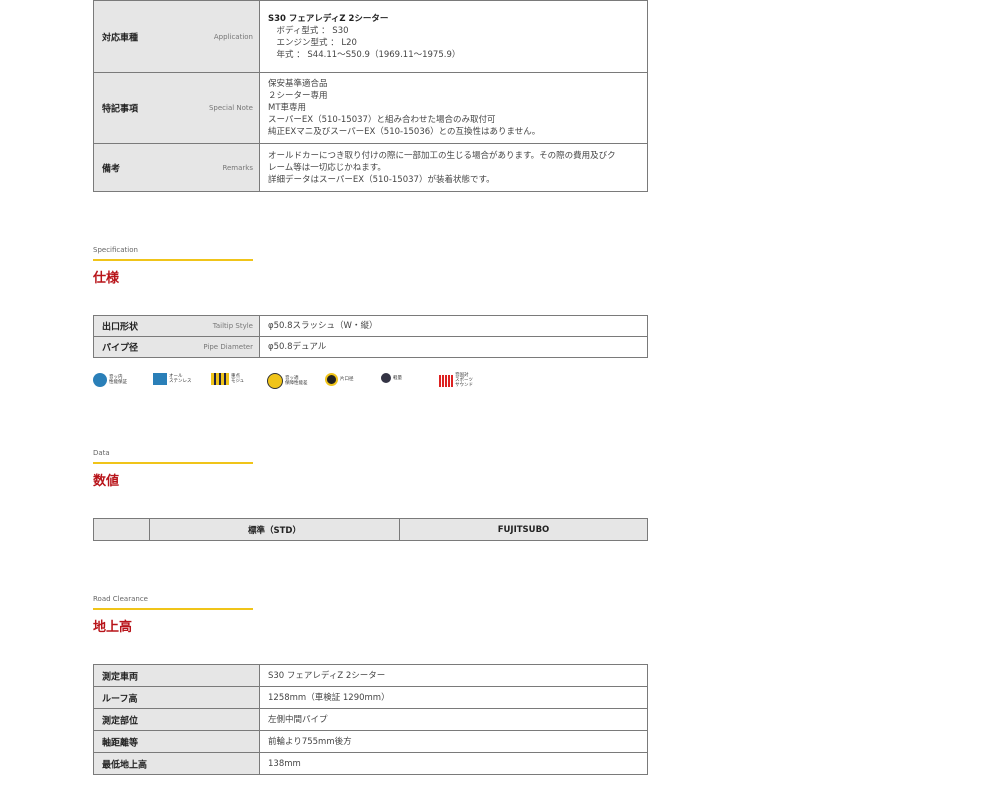 This screenshot has height=801, width=997. I want to click on row-label: 特記事項, so click(120, 109).